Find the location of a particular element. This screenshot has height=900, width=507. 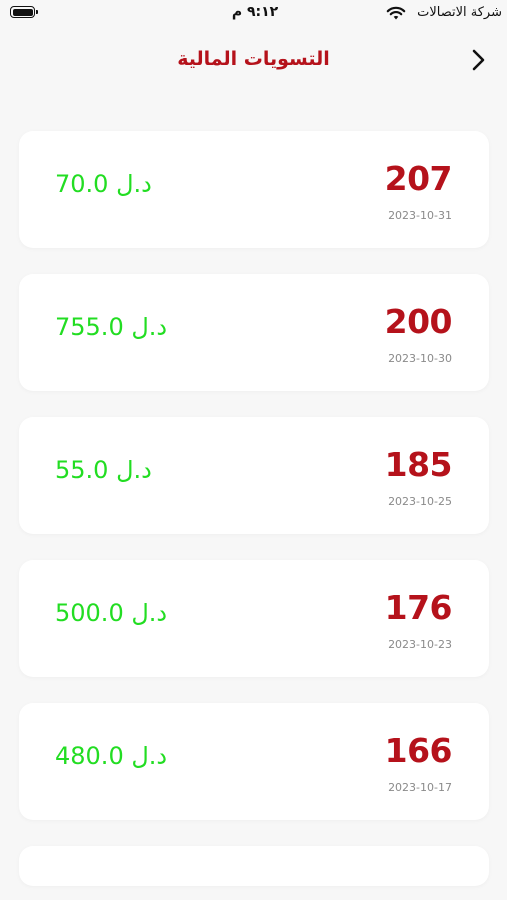

header: التسويات المالية is located at coordinates (253, 60).